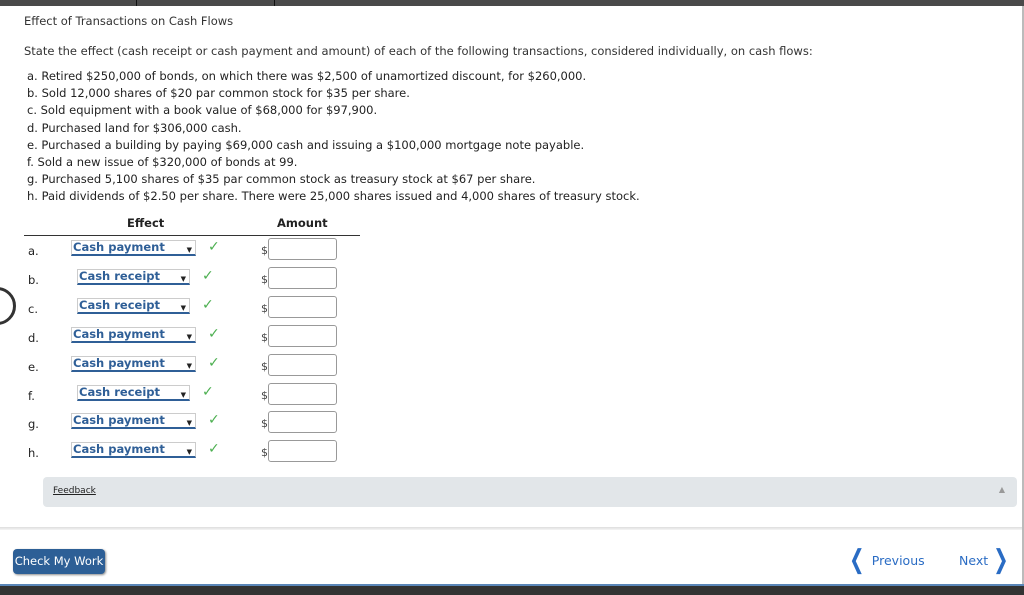 The image size is (1024, 595). Describe the element at coordinates (33, 280) in the screenshot. I see `row-letter: b.` at that location.